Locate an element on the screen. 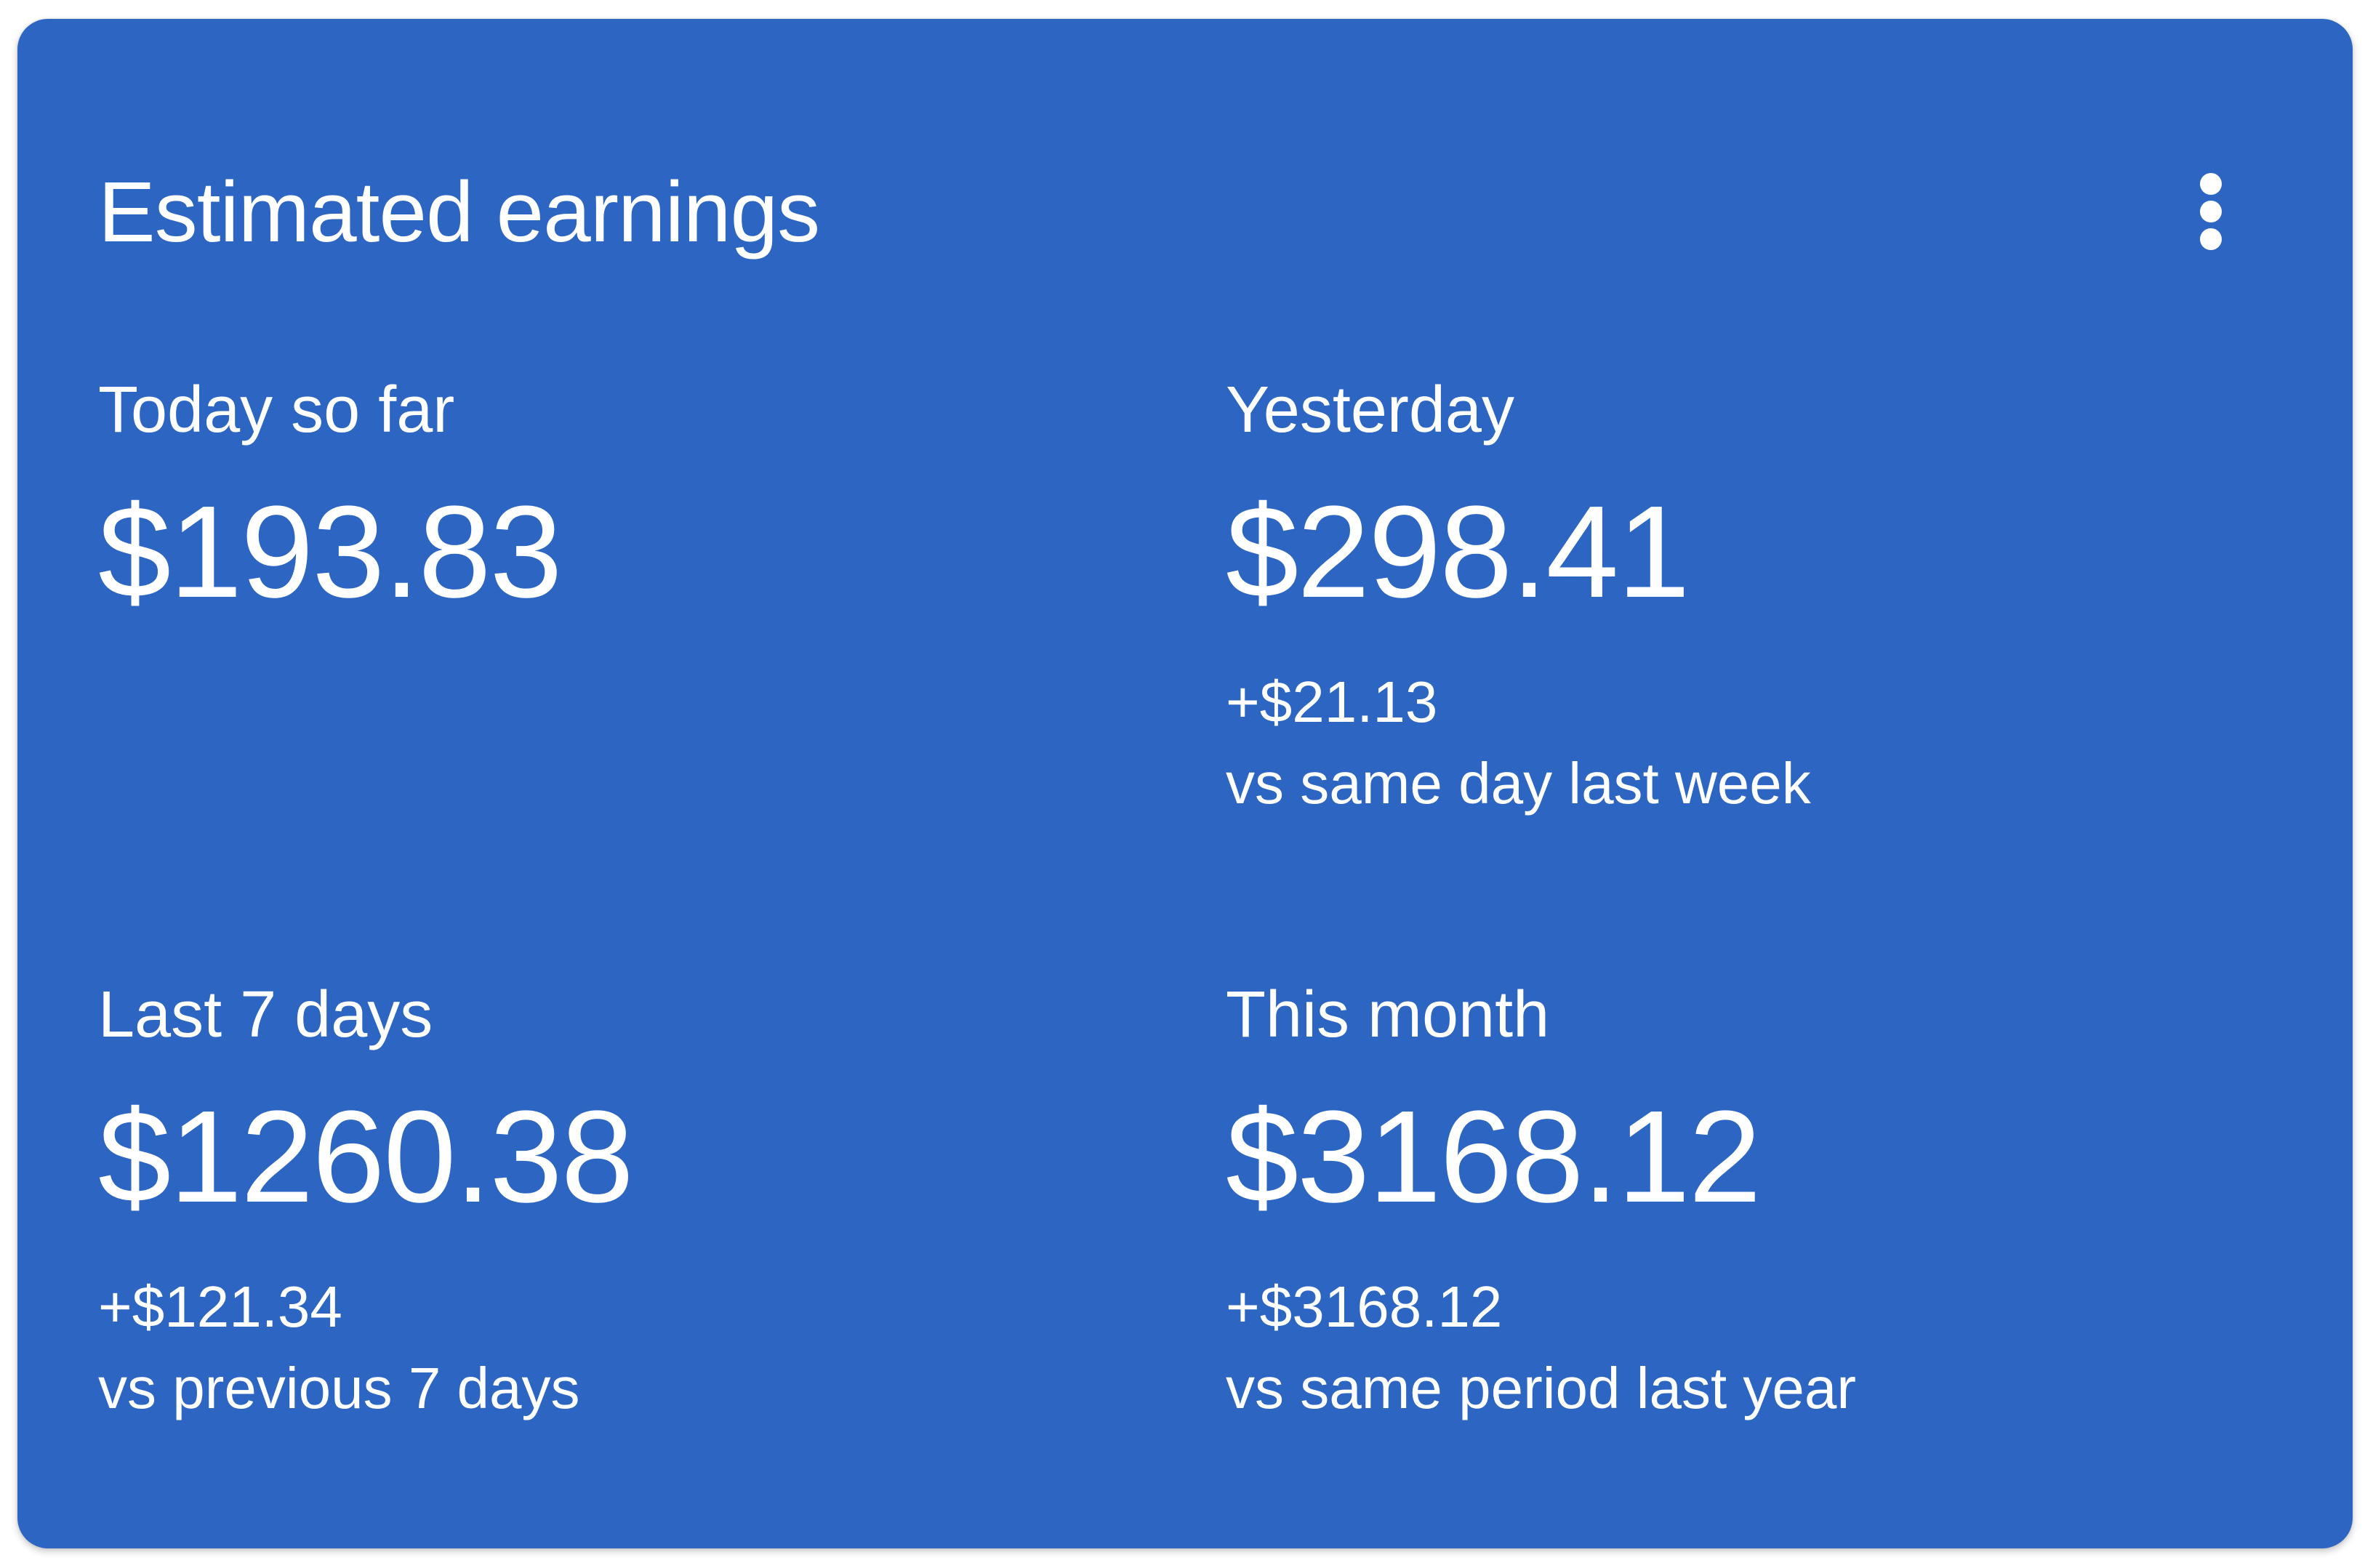 This screenshot has width=2373, height=1568. metric-label: Last 7 days is located at coordinates (265, 1014).